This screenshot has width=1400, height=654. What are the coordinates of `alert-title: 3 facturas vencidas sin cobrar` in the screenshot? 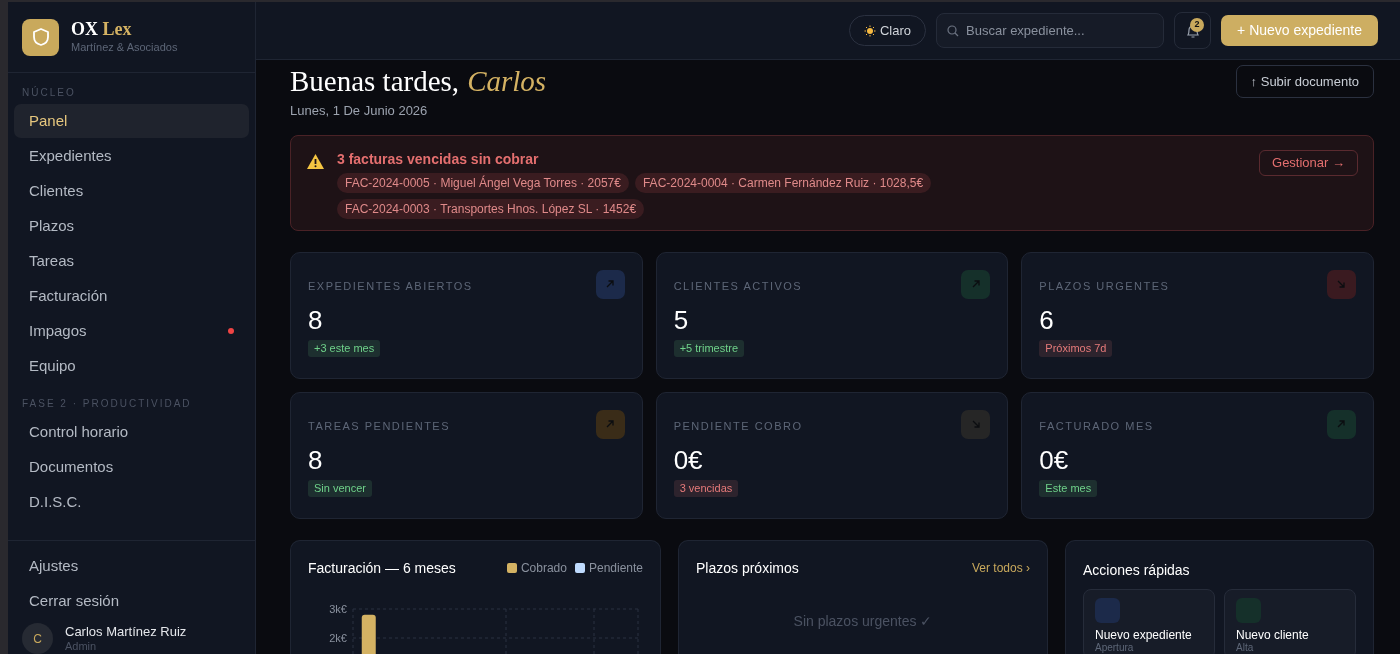 It's located at (438, 158).